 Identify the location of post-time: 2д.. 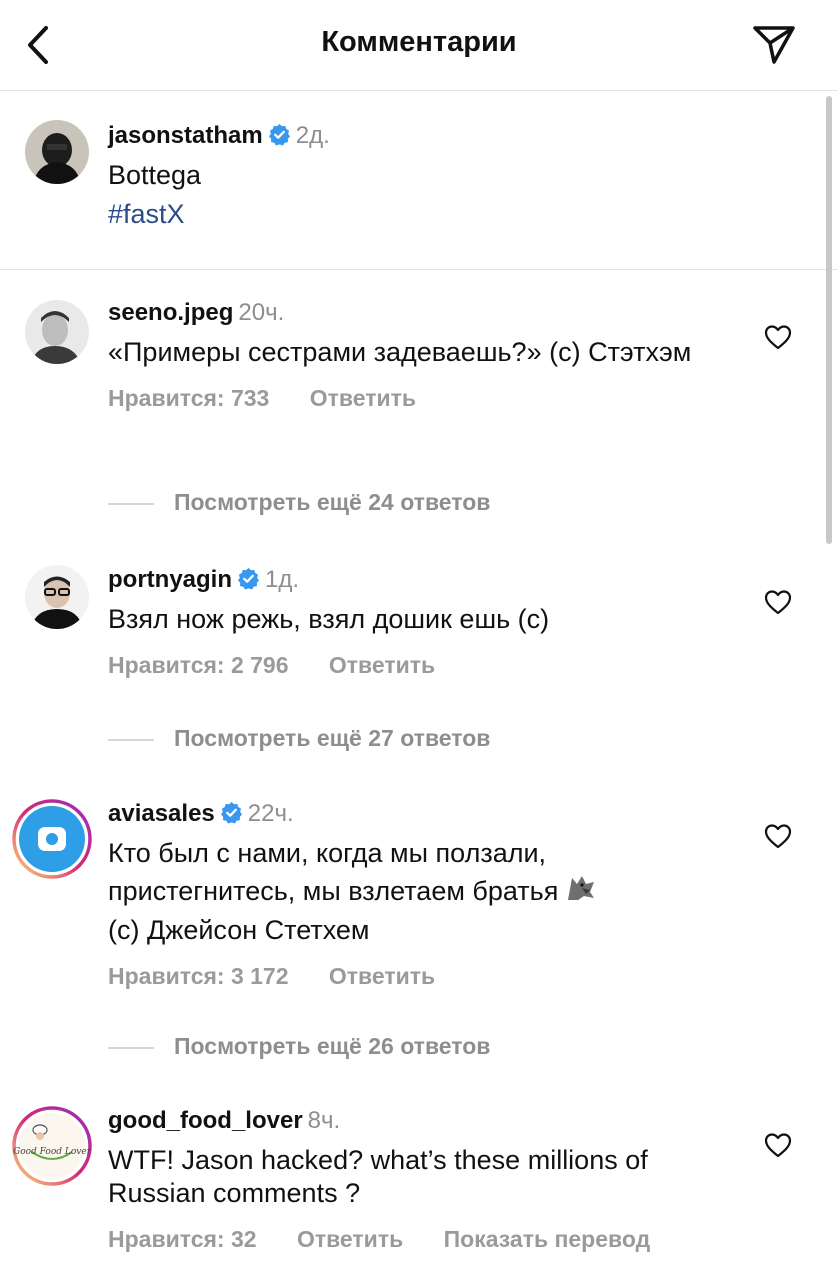
(312, 135).